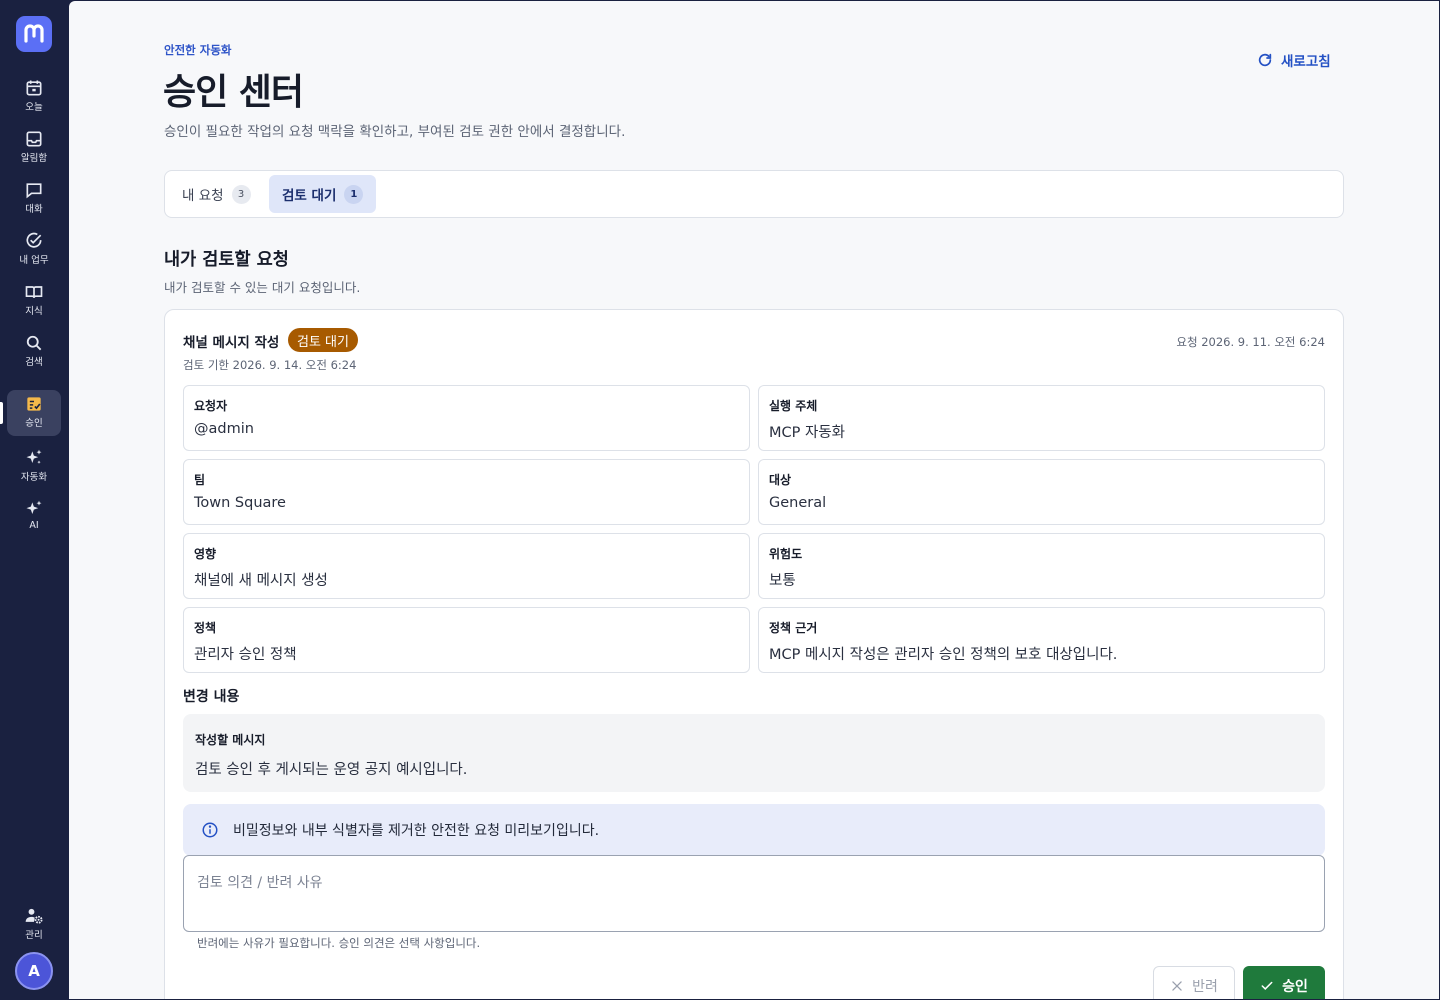 Image resolution: width=1440 pixels, height=1000 pixels. What do you see at coordinates (416, 831) in the screenshot?
I see `info-text: 비밀정보와 내부 식별자를 제거한 안전한 요청 미리보기입니다.` at bounding box center [416, 831].